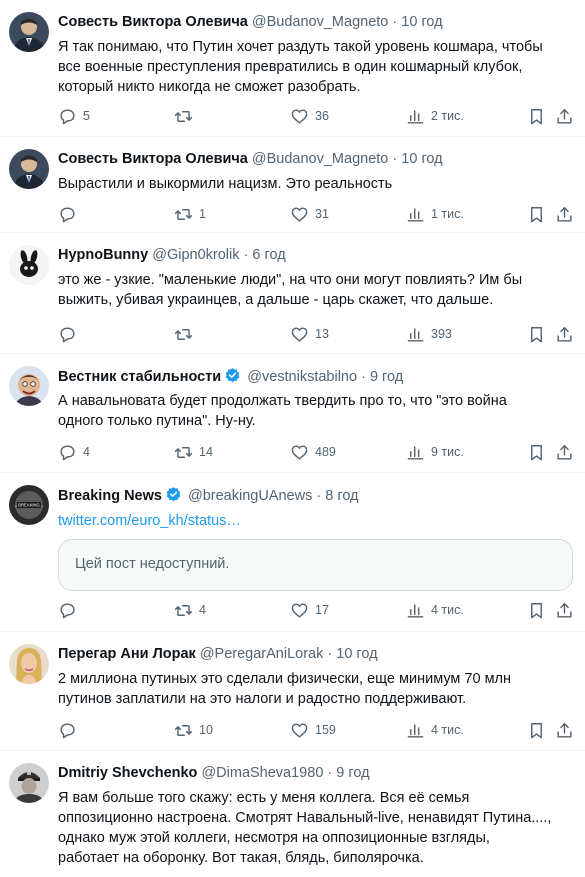  What do you see at coordinates (315, 565) in the screenshot?
I see `quoted-post-unavailable: Цей пост недоступний.` at bounding box center [315, 565].